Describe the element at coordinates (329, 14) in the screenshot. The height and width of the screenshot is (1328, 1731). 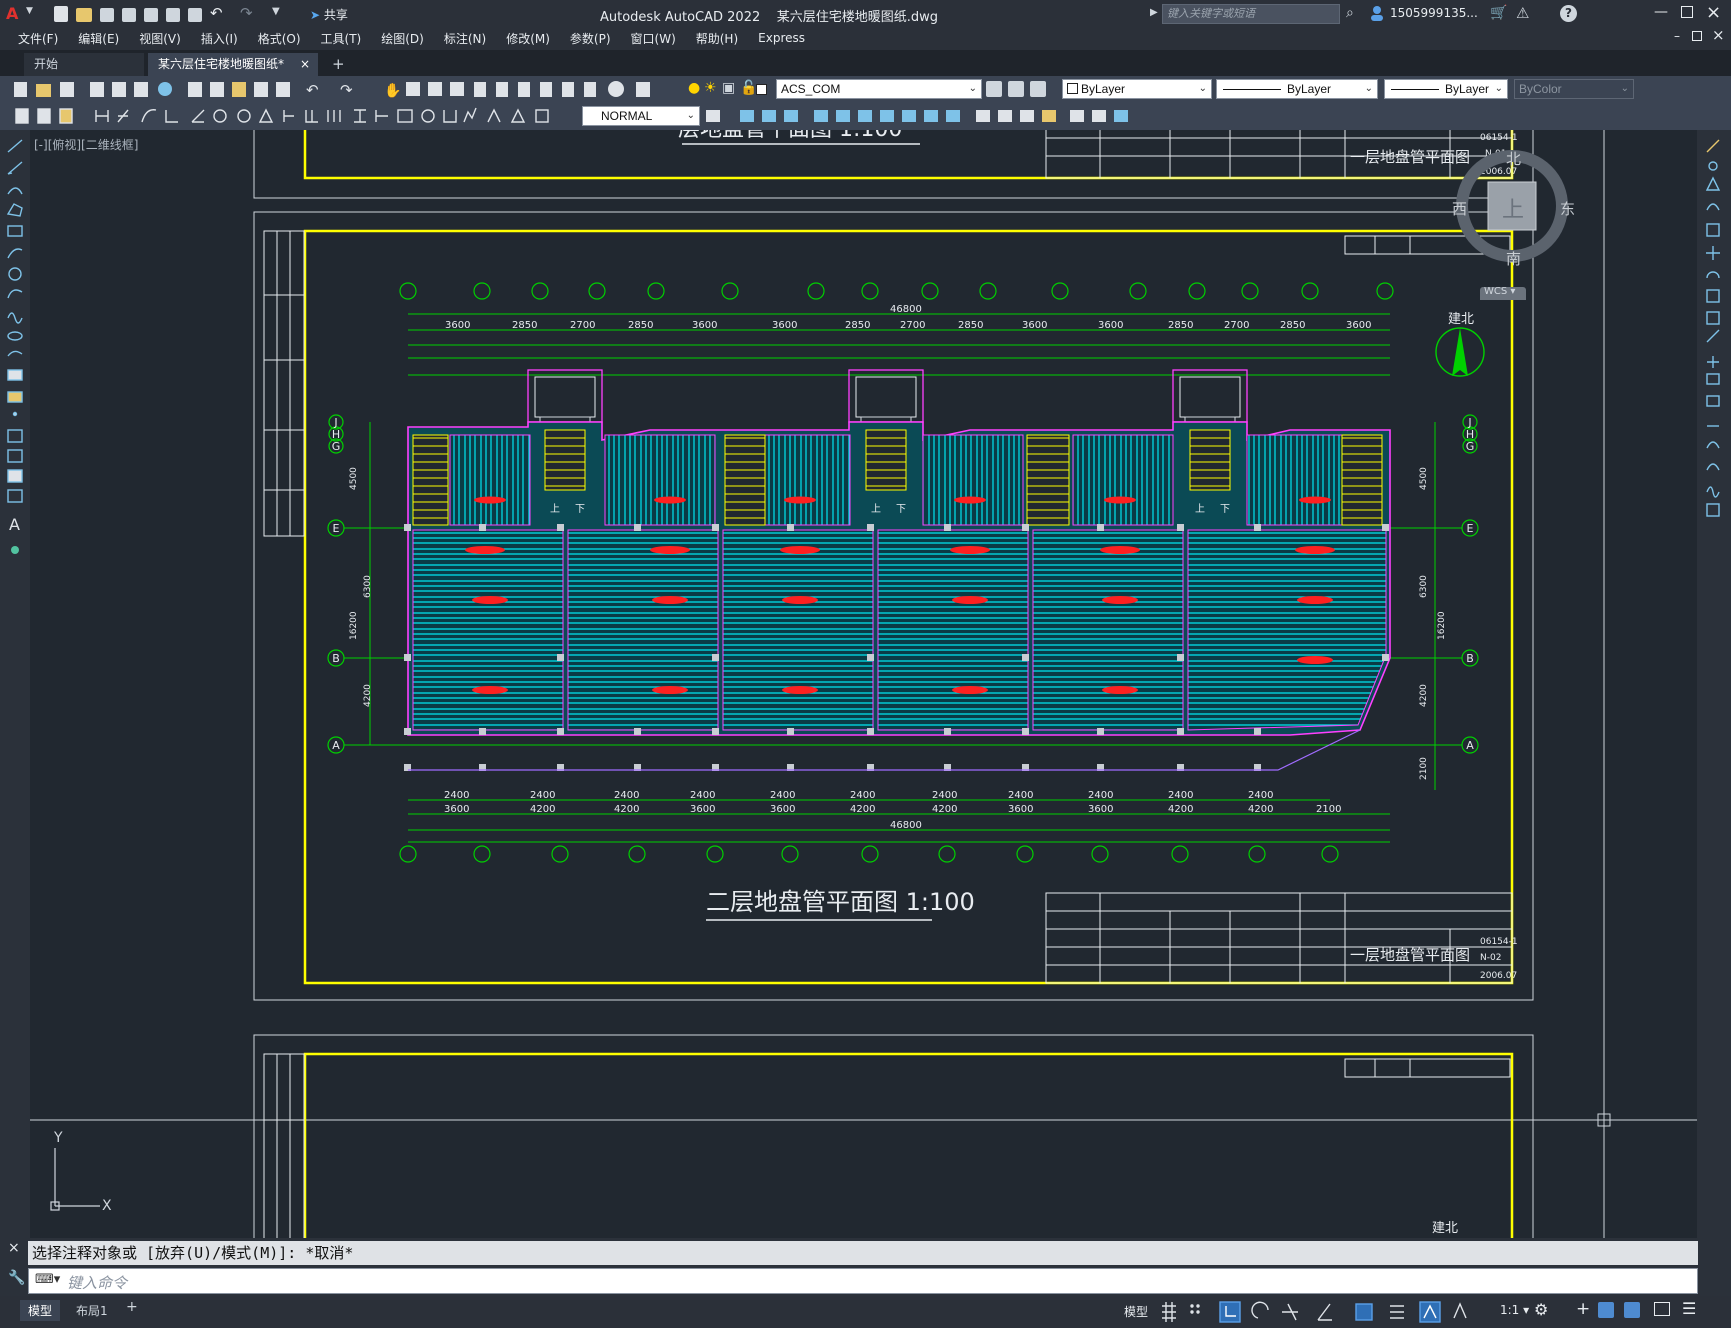
I see `share-button: ➤ 共享` at that location.